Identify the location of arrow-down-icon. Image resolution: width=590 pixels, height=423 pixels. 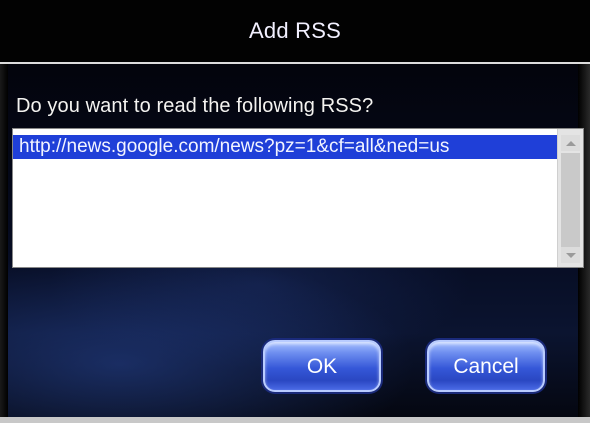
(570, 255).